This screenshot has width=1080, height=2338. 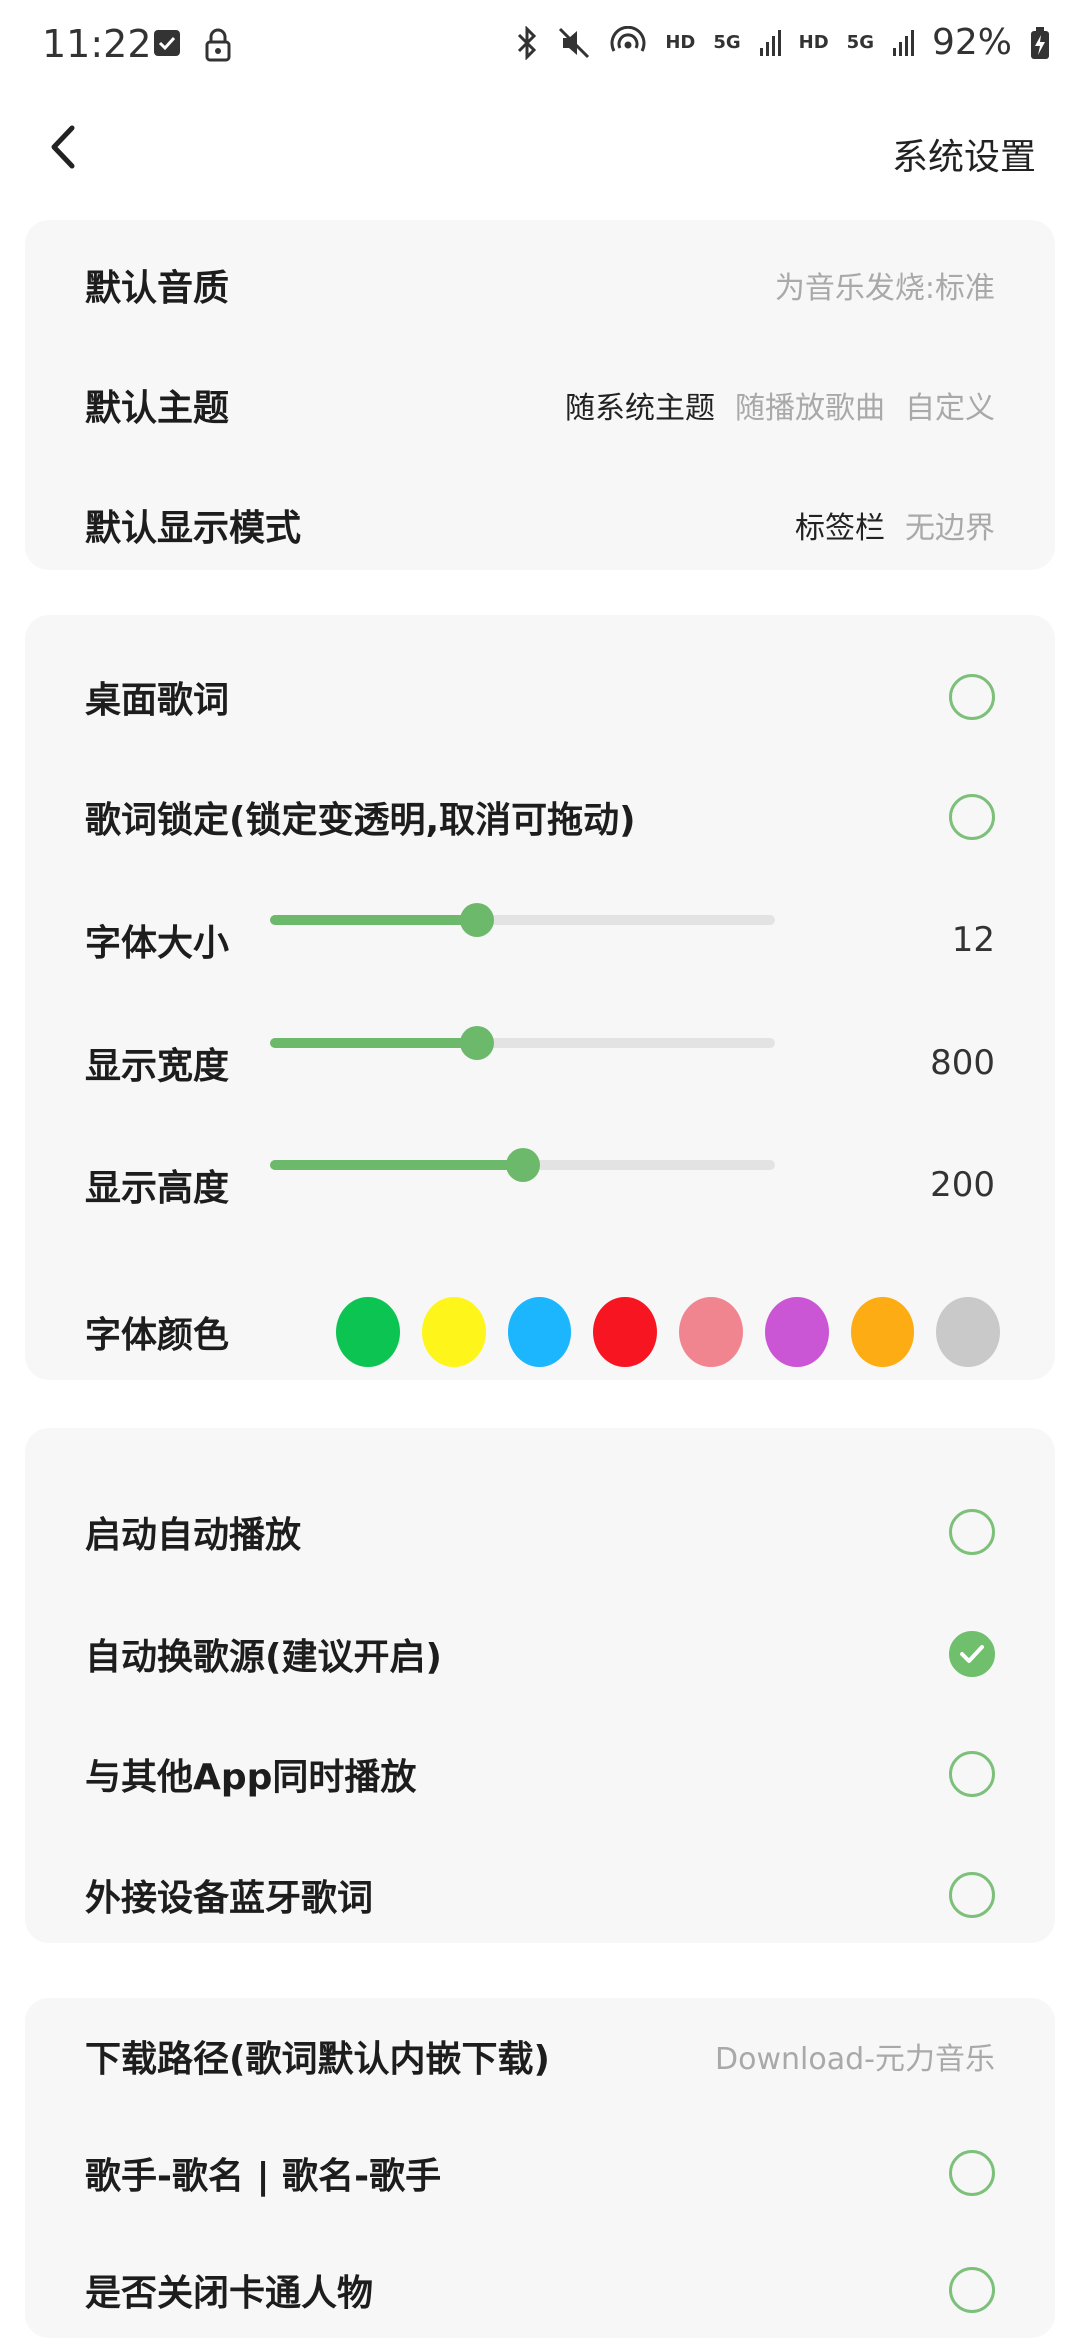 I want to click on download-path-label: 下载路径(歌词默认内嵌下载), so click(x=317, y=2059).